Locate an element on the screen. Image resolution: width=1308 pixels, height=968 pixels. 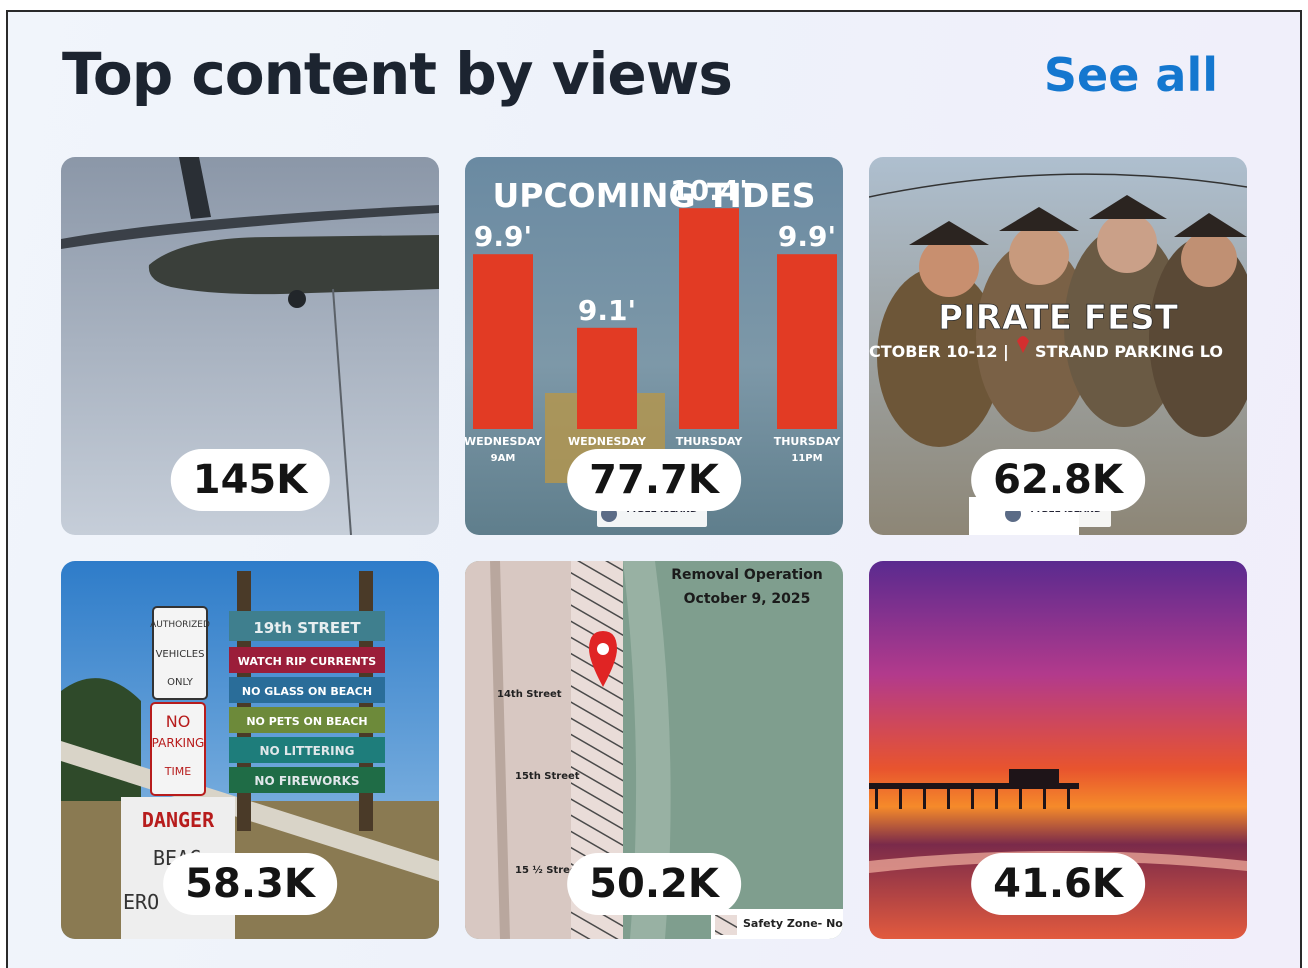
map-title: Removal Operation is located at coordinates (747, 575).